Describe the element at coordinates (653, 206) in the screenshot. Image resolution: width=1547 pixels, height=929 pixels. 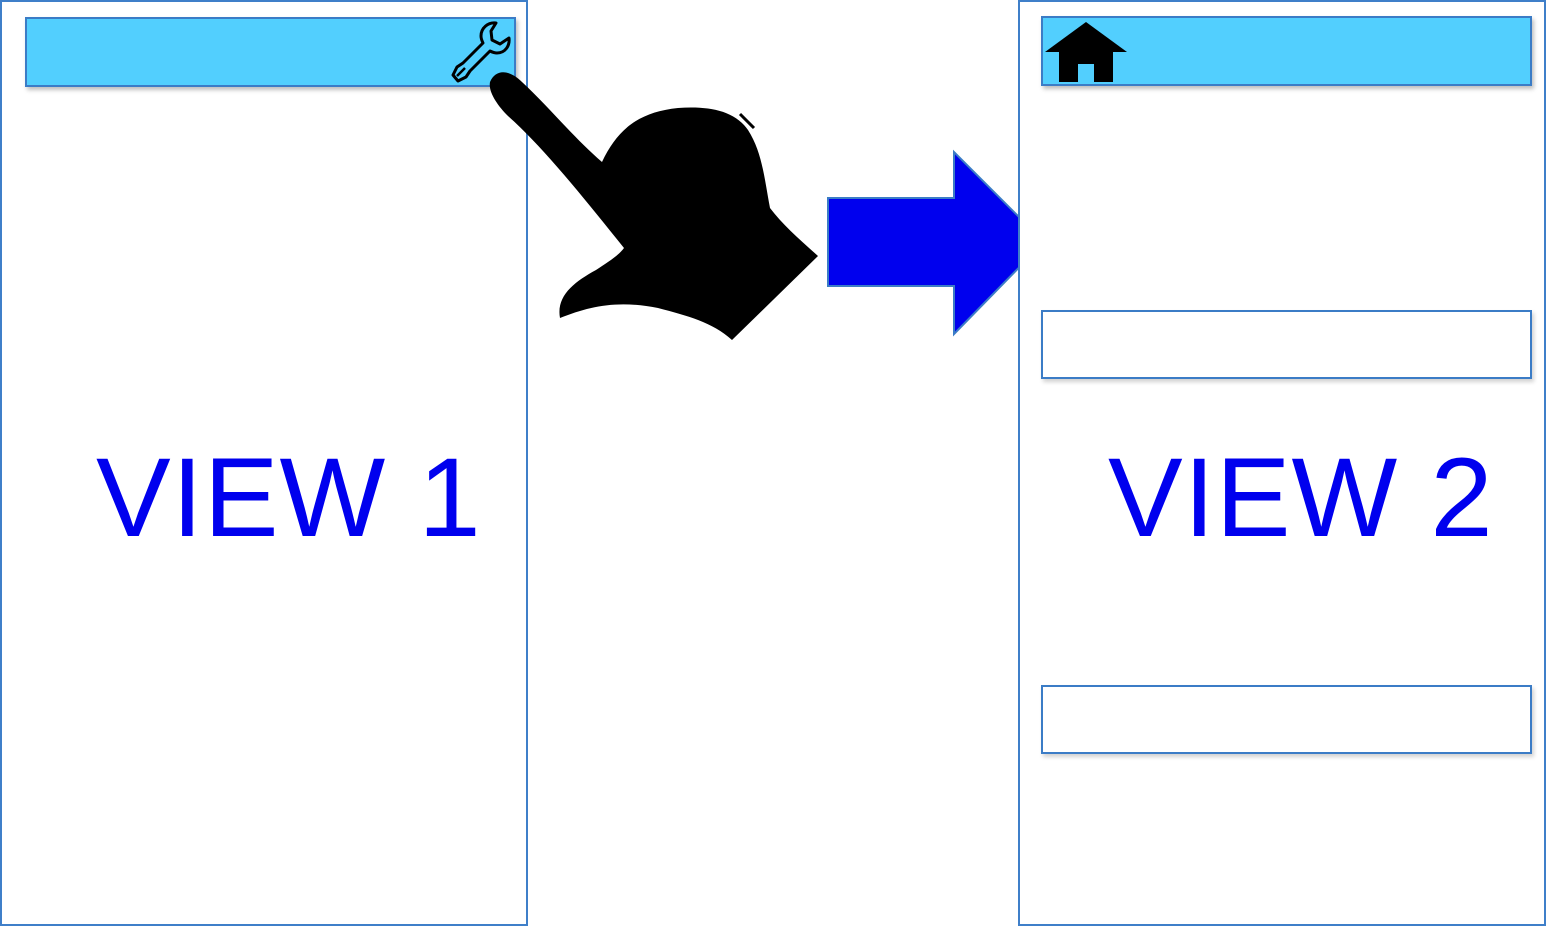
I see `pointing-hand-icon` at that location.